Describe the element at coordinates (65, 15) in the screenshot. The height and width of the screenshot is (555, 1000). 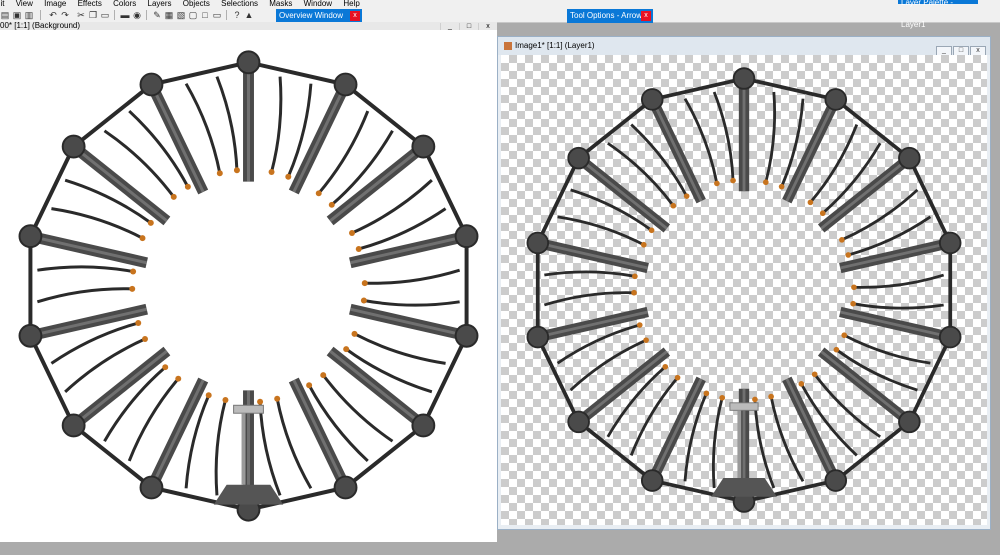
I see `redo-icon: ↷` at that location.